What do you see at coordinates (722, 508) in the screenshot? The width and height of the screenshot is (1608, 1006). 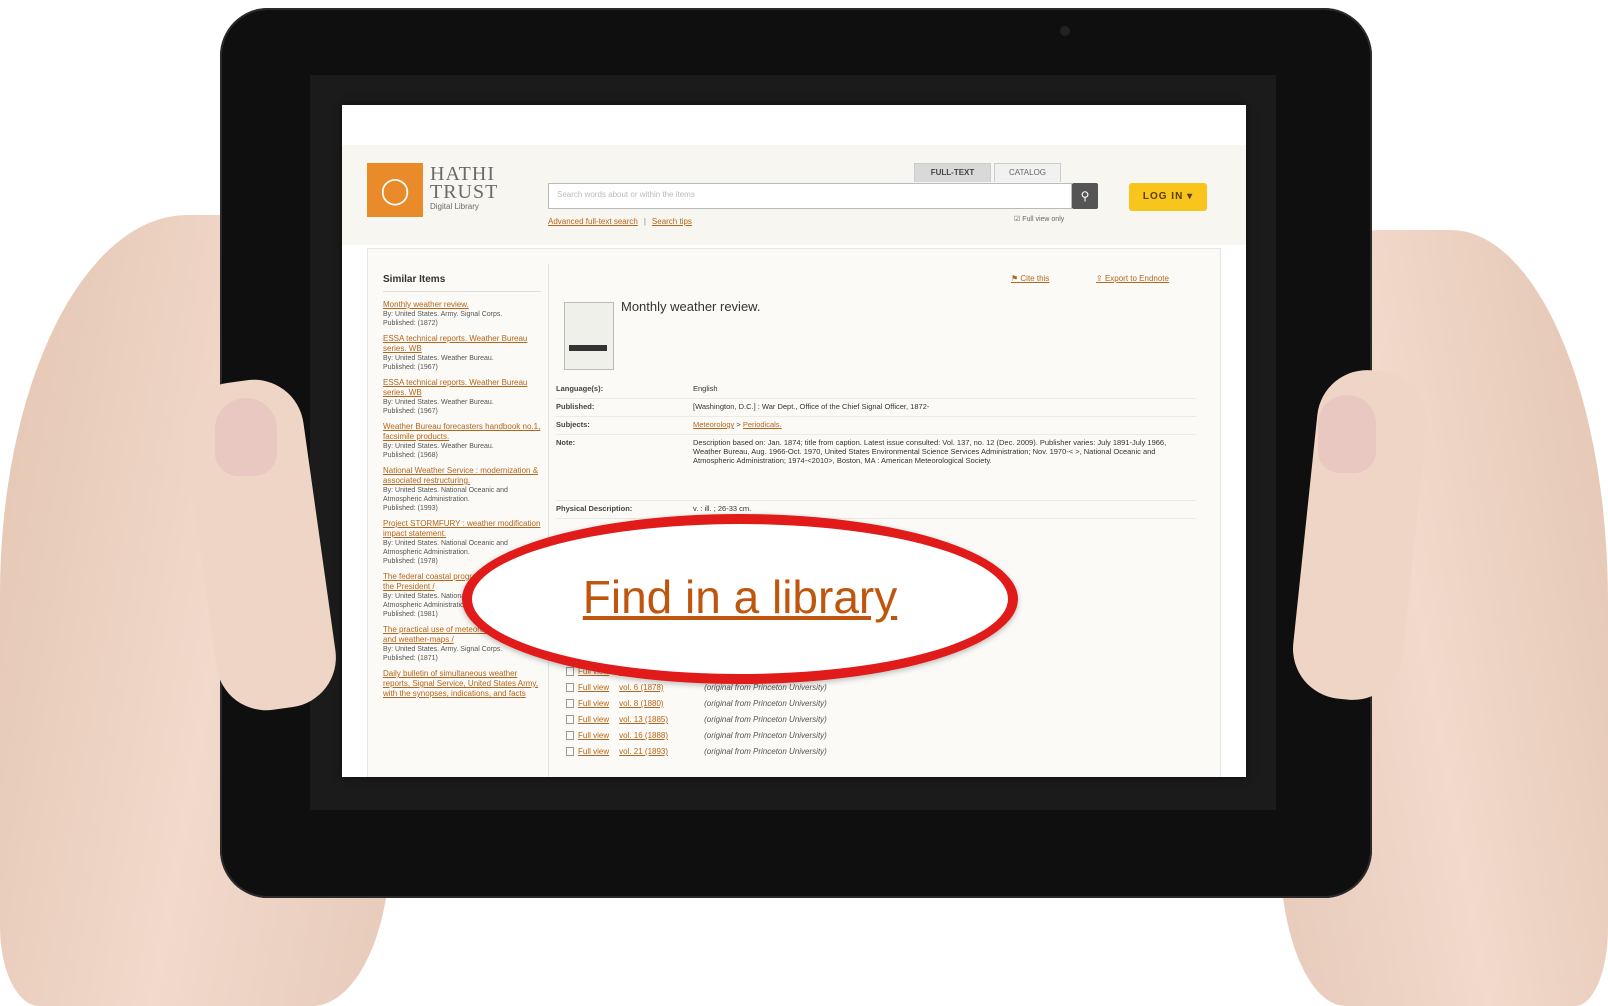 I see `physical-description-value: v. : ill. ; 26-33 cm.` at bounding box center [722, 508].